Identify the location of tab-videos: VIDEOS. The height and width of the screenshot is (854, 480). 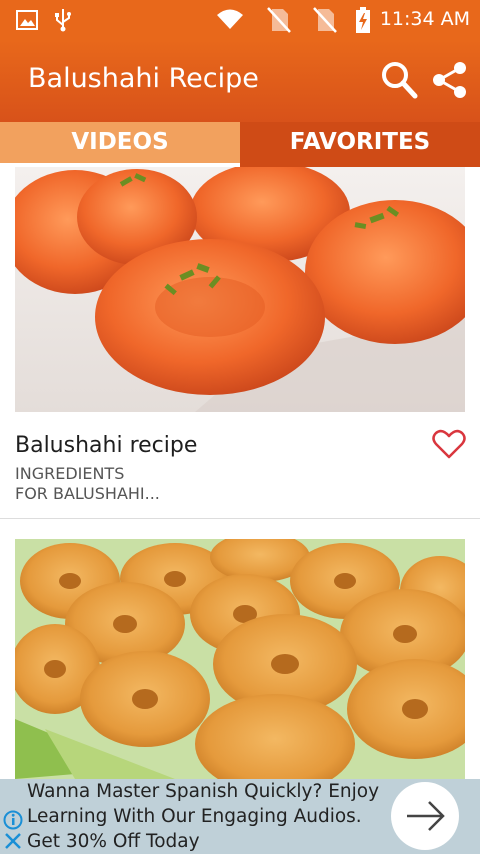
(120, 144).